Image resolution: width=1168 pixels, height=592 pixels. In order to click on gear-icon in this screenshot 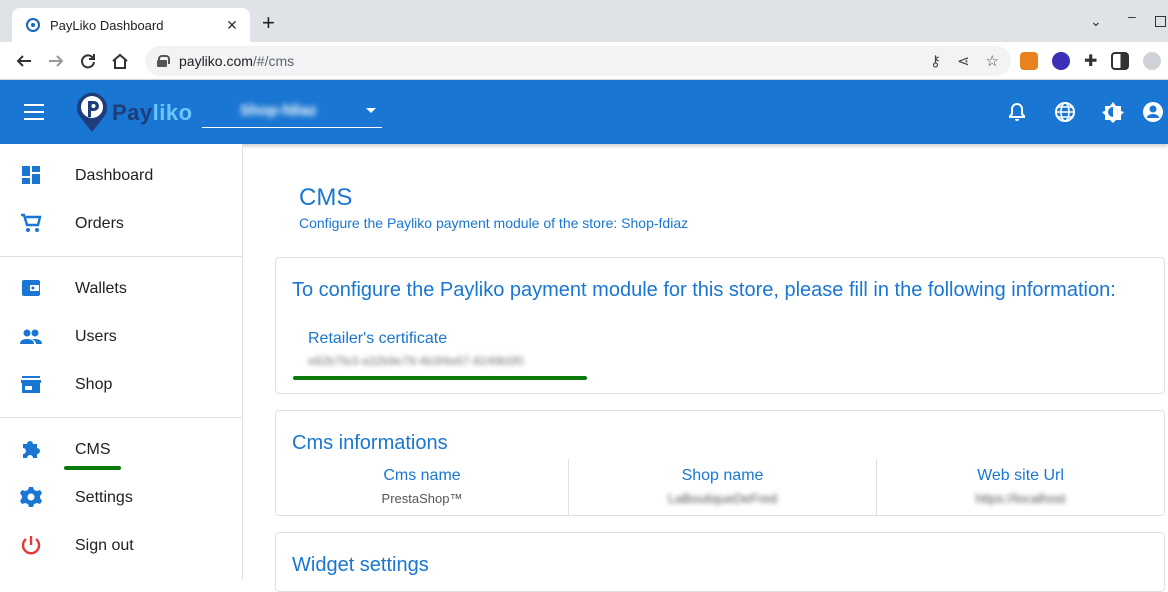, I will do `click(31, 497)`.